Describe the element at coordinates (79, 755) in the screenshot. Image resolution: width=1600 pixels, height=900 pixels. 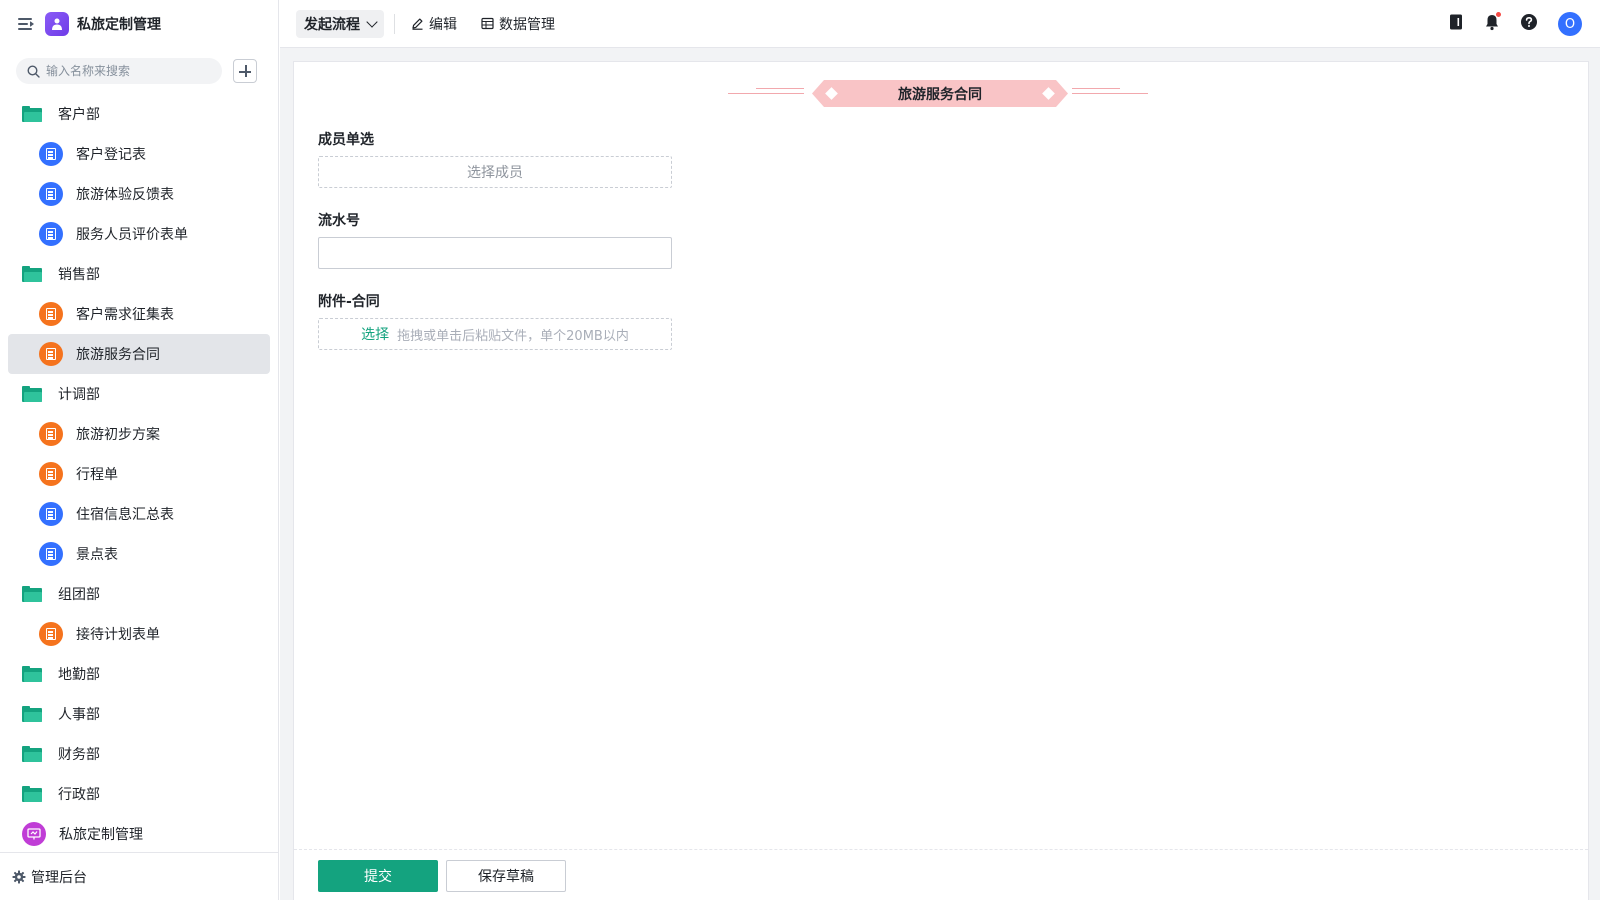
I see `sidebar-item-label: 财务部` at that location.